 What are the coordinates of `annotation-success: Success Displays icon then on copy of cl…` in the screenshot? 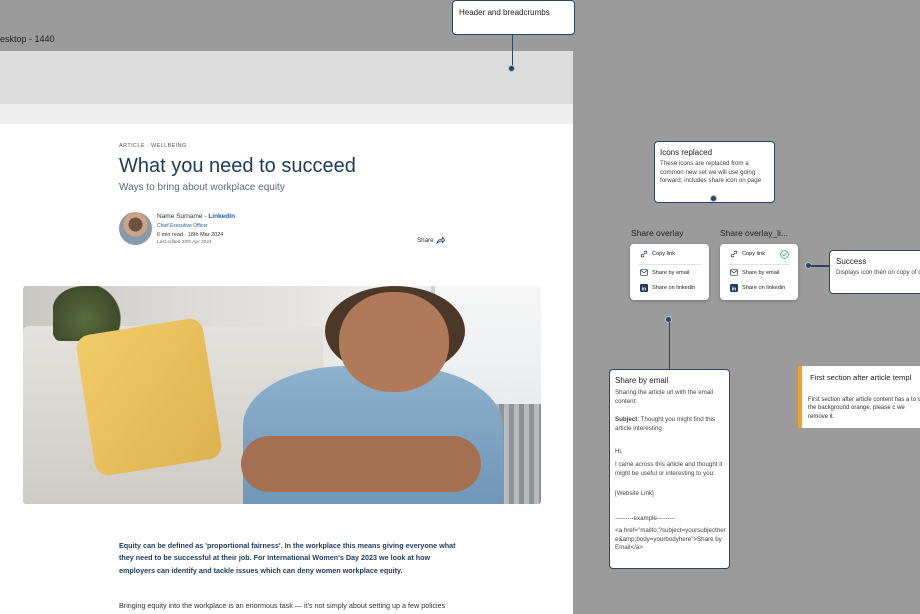 It's located at (874, 272).